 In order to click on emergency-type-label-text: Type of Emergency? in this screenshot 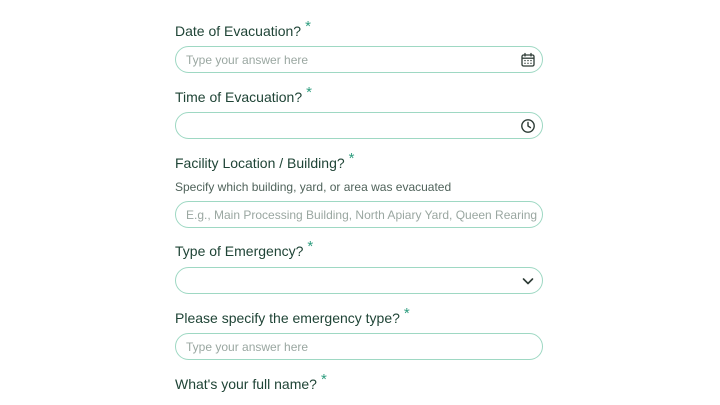, I will do `click(239, 251)`.